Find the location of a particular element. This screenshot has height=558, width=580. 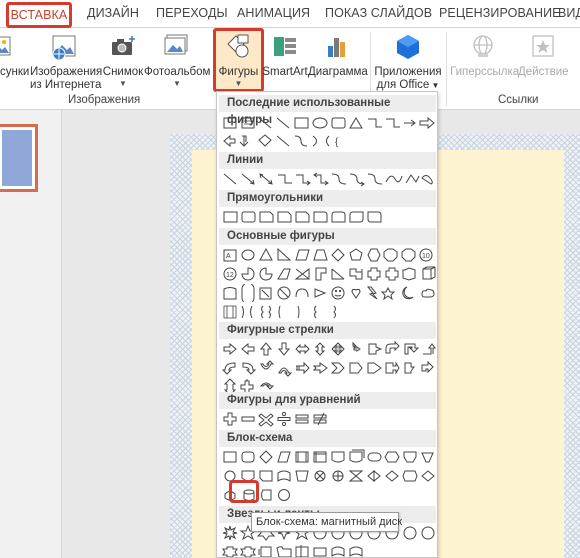

online-images-button: Изображения из Интернета is located at coordinates (66, 62).